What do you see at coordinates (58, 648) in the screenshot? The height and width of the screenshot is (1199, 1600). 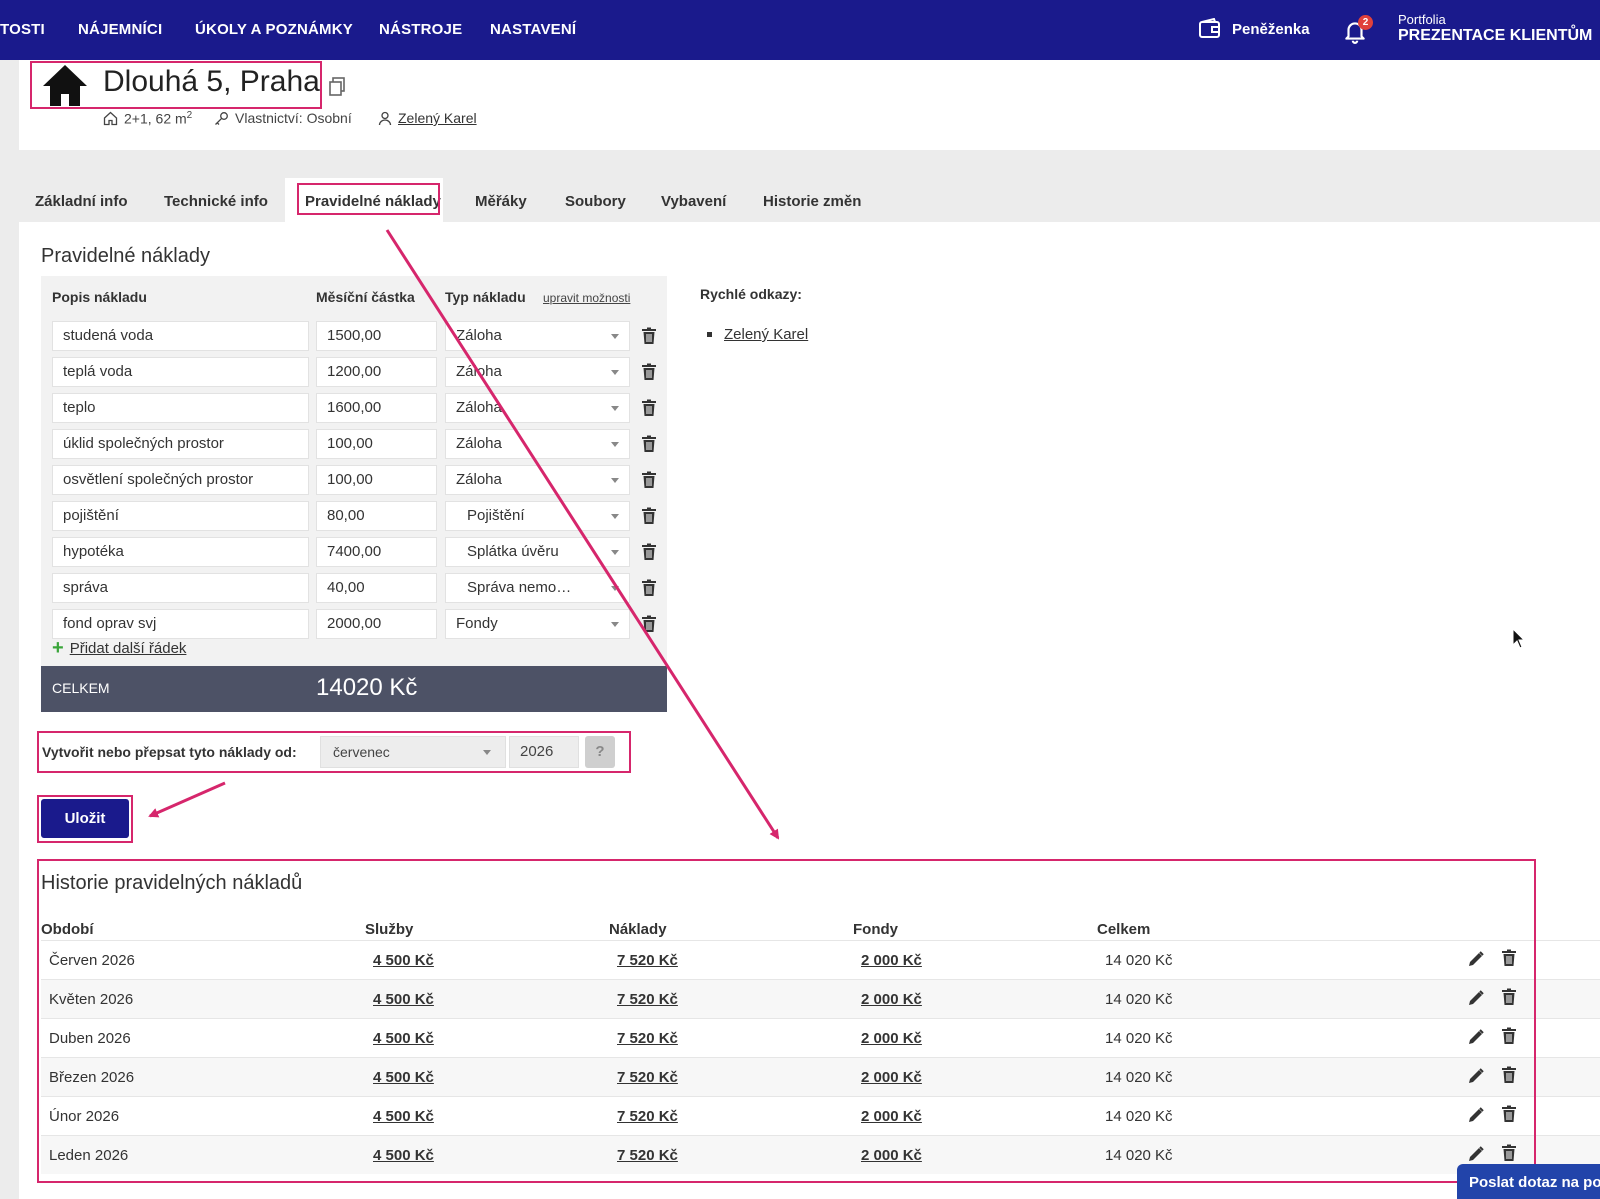 I see `plus-icon: +` at bounding box center [58, 648].